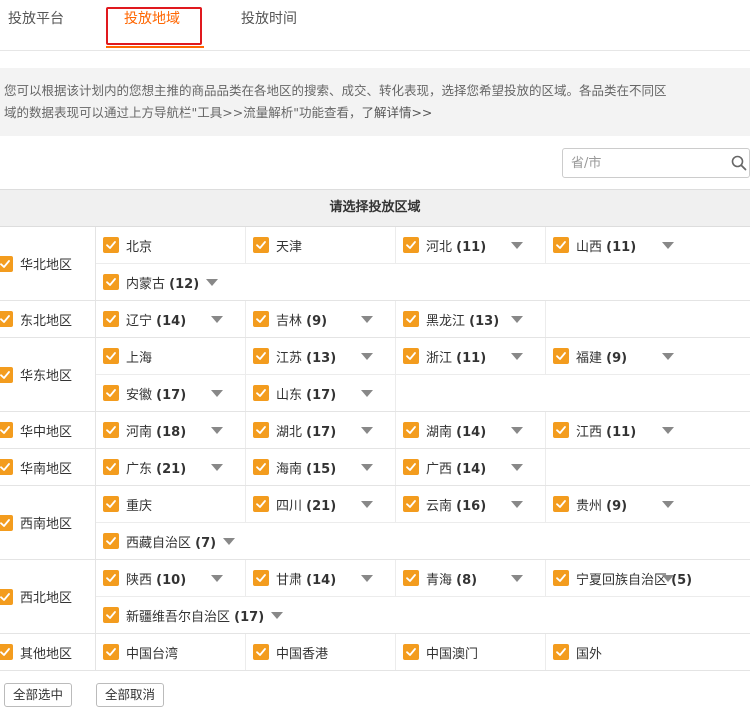 This screenshot has width=750, height=712. What do you see at coordinates (171, 245) in the screenshot?
I see `province-option: 北京` at bounding box center [171, 245].